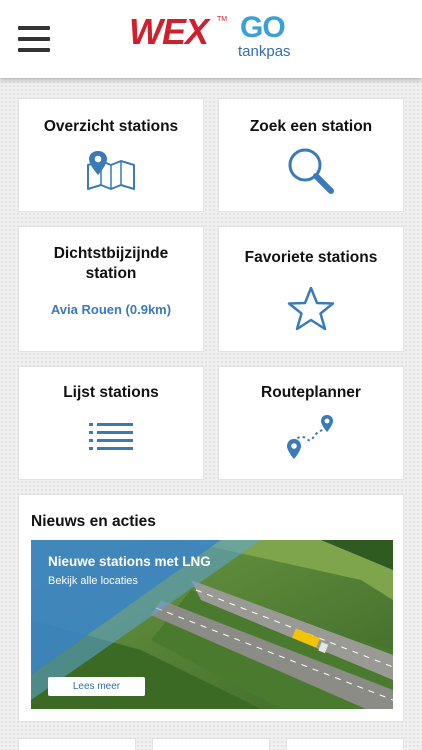  What do you see at coordinates (211, 39) in the screenshot?
I see `app-header: WEX TM GO tankpas` at bounding box center [211, 39].